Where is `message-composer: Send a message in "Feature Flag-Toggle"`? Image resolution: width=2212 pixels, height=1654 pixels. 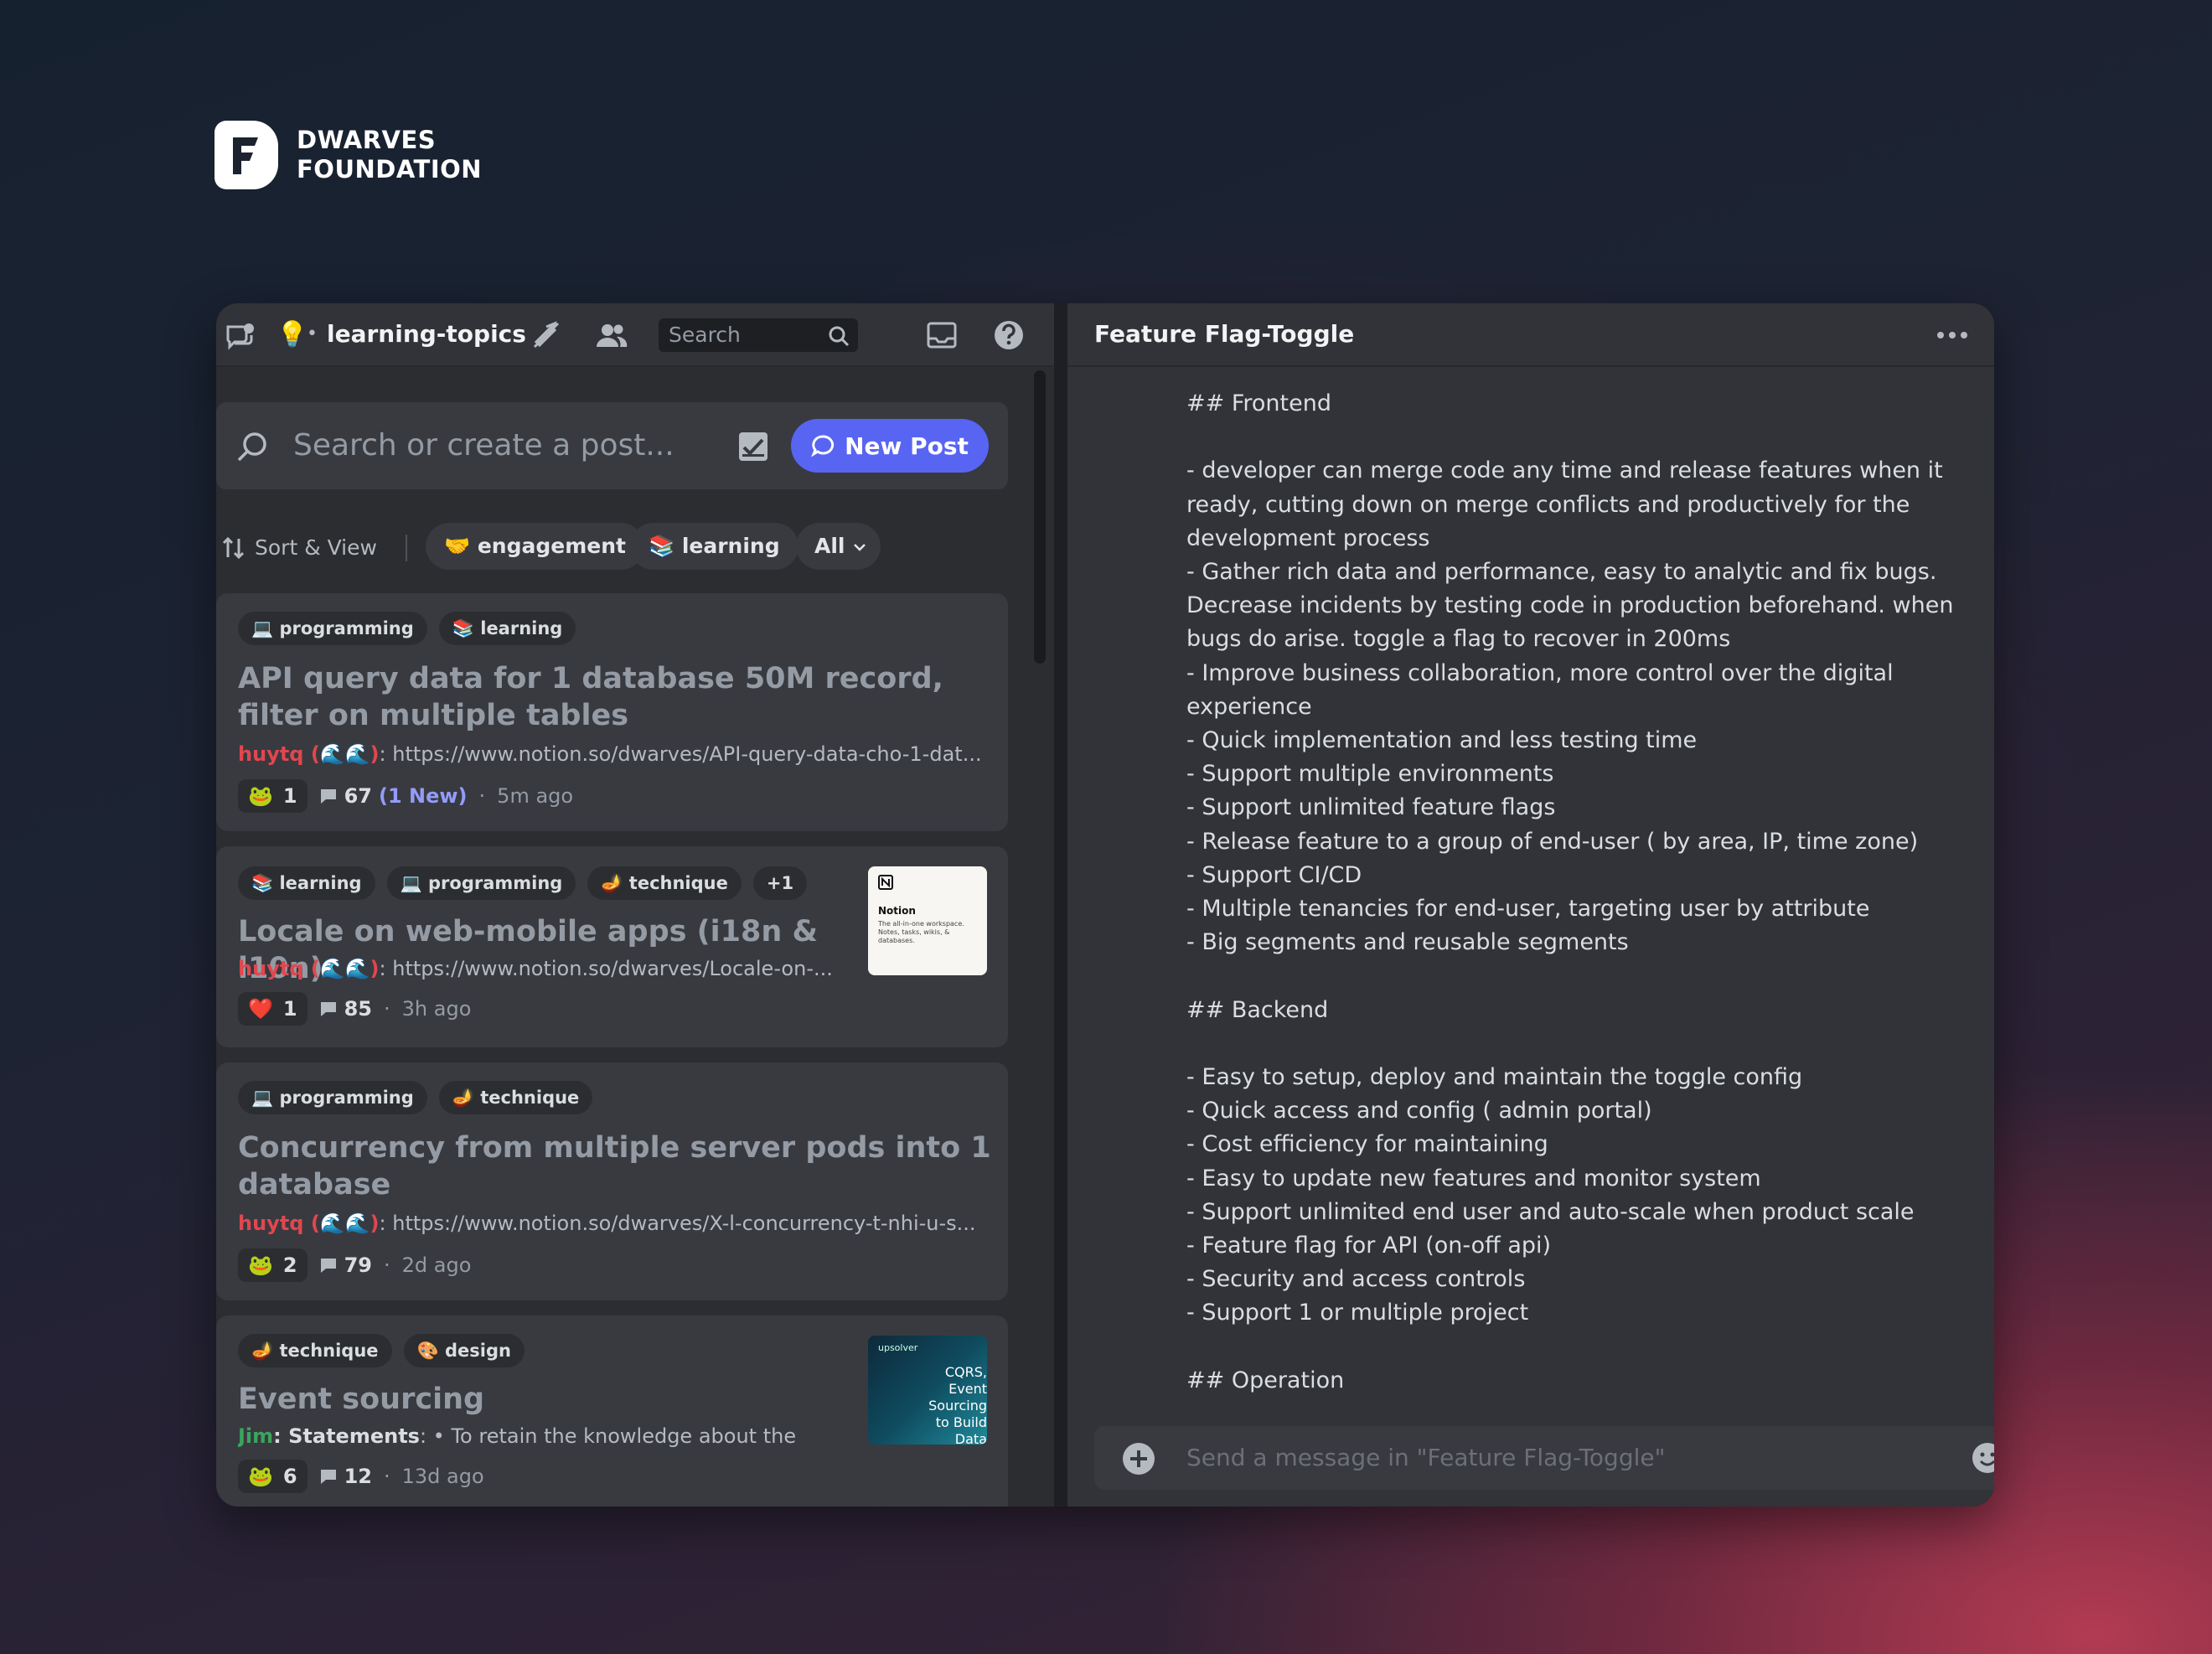 message-composer: Send a message in "Feature Flag-Toggle" is located at coordinates (1544, 1458).